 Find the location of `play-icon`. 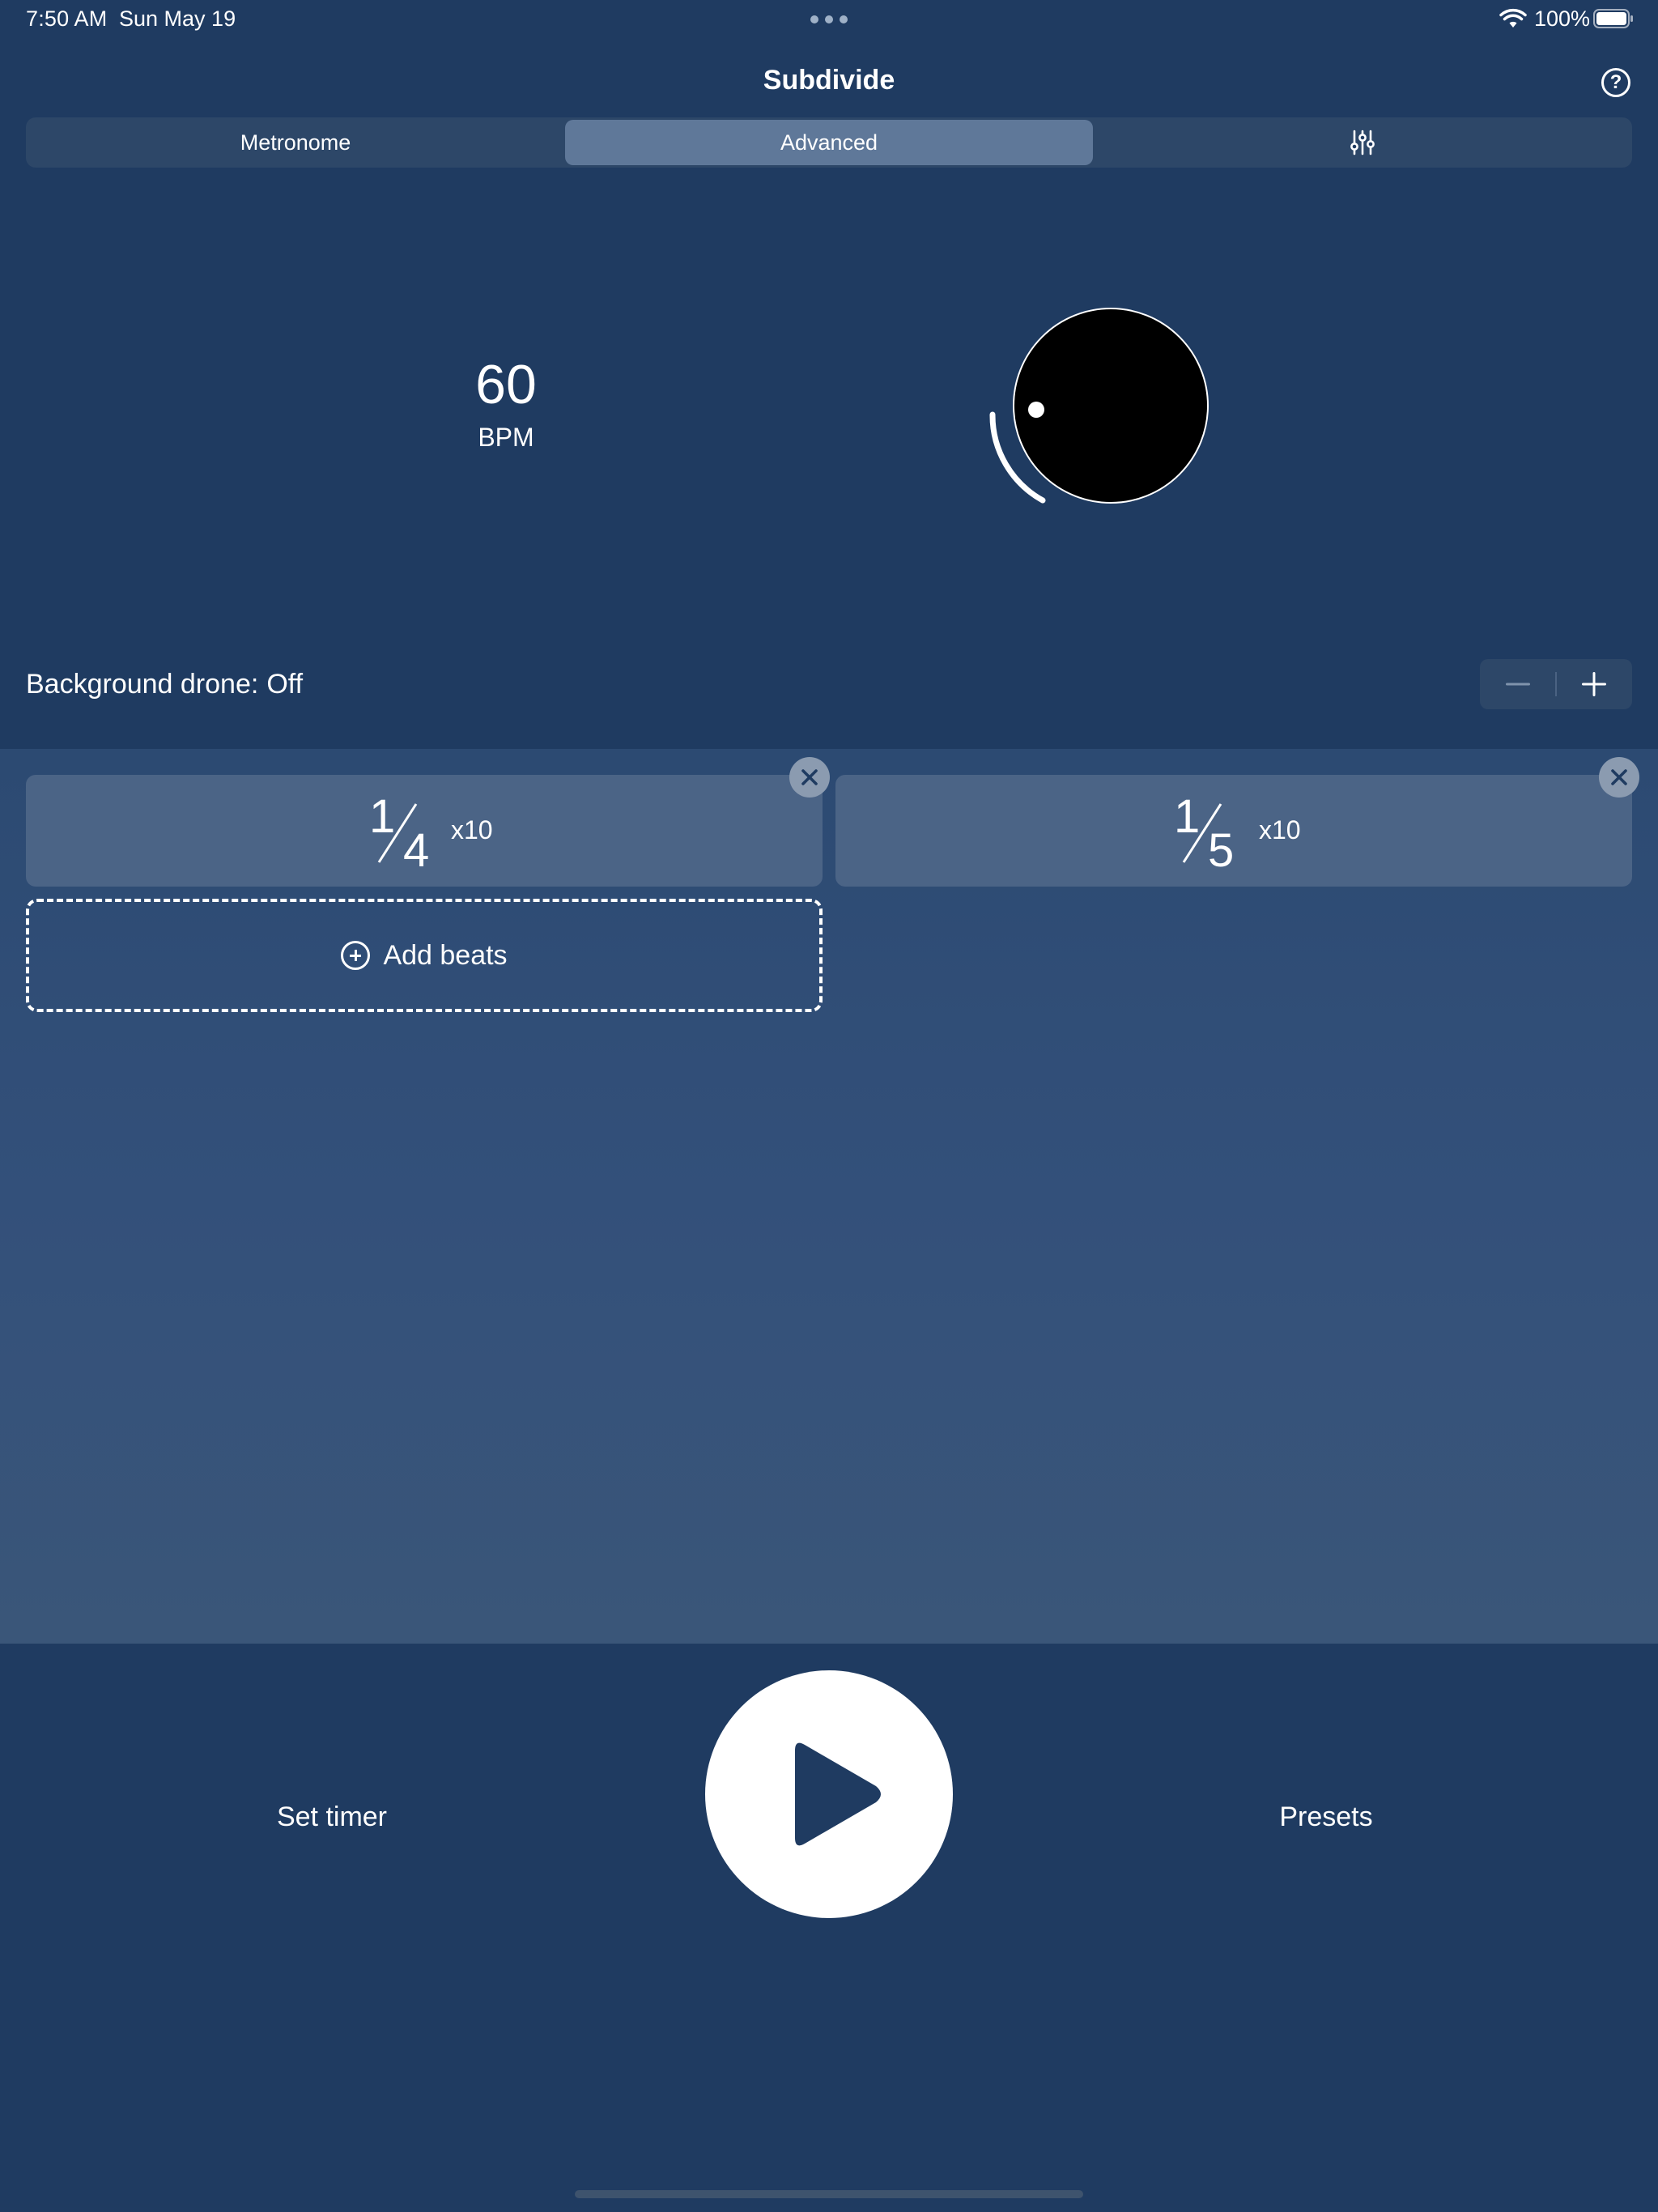

play-icon is located at coordinates (838, 1794).